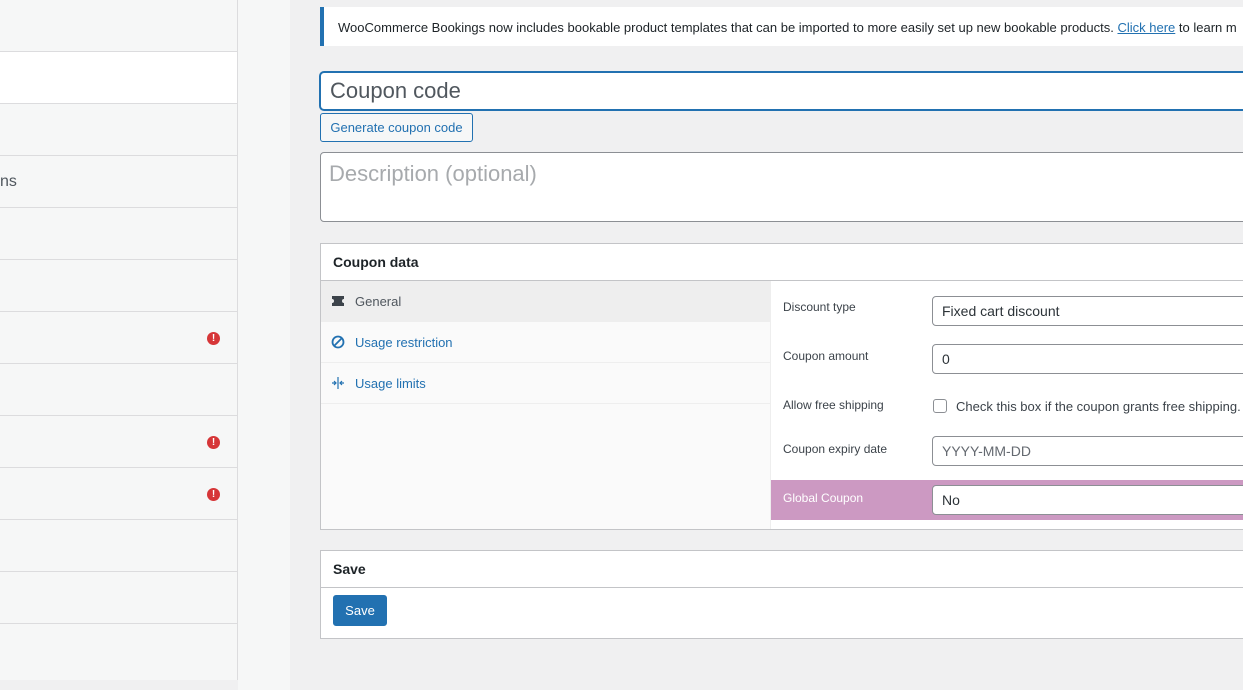  I want to click on restriction-icon, so click(338, 342).